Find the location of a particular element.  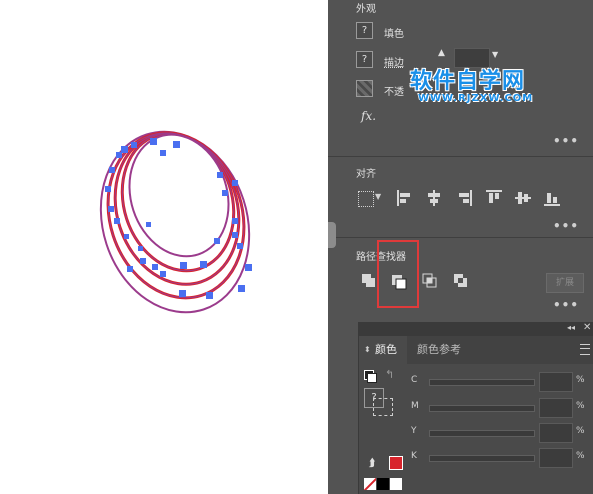

align-top-icon is located at coordinates (494, 198).